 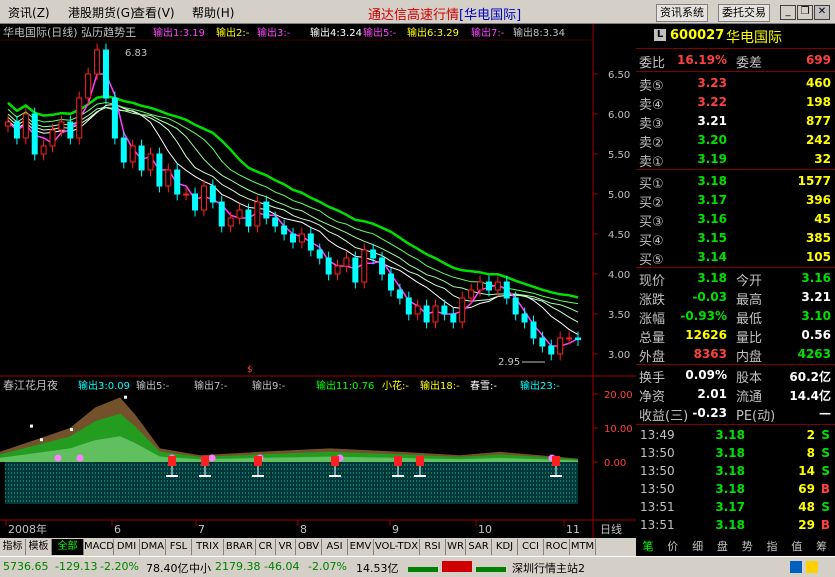 What do you see at coordinates (479, 547) in the screenshot?
I see `tab-sar: SAR` at bounding box center [479, 547].